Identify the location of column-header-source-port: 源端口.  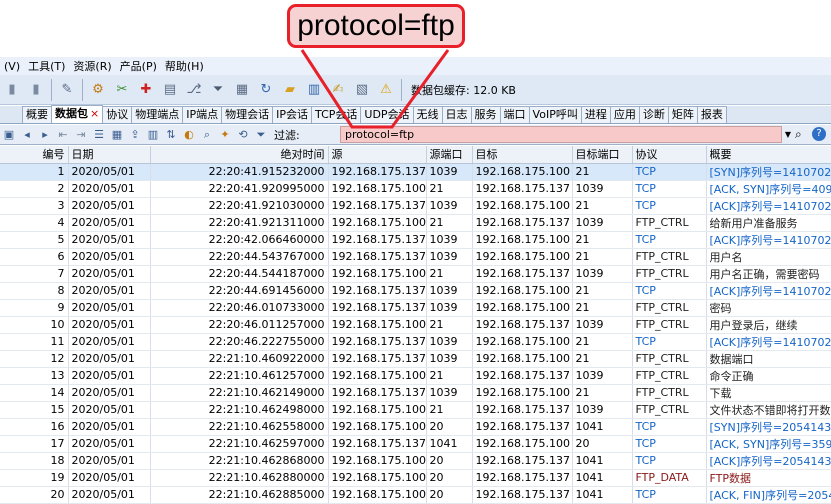
(449, 155).